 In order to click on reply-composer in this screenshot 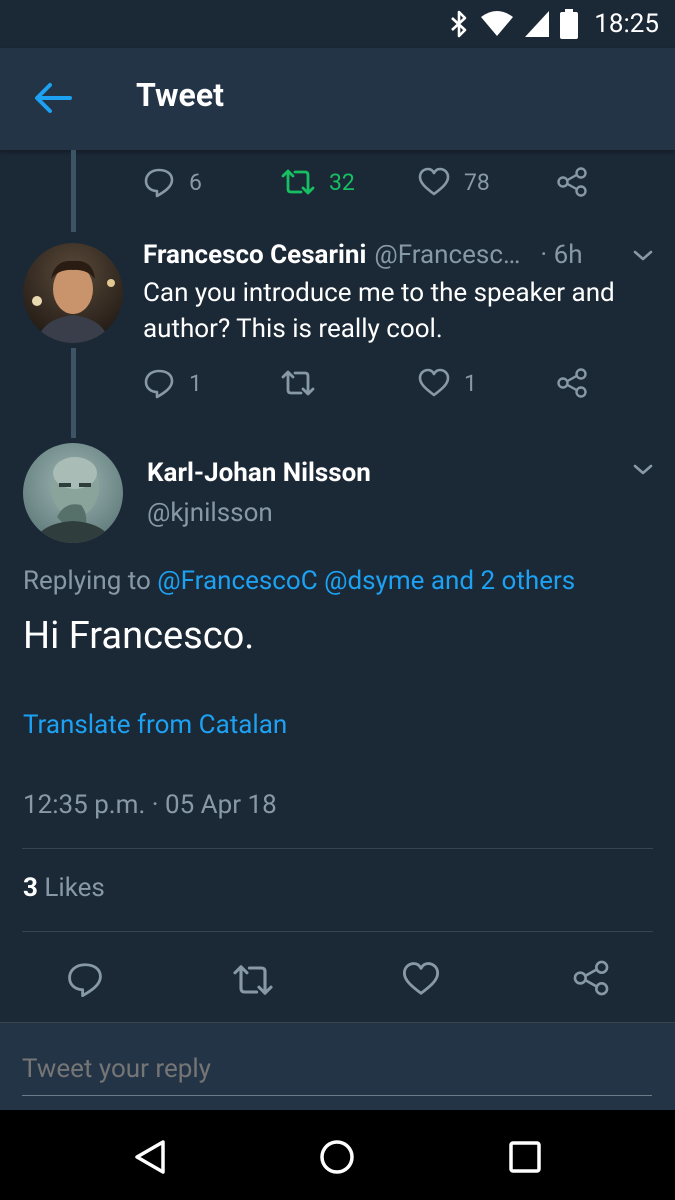, I will do `click(337, 1066)`.